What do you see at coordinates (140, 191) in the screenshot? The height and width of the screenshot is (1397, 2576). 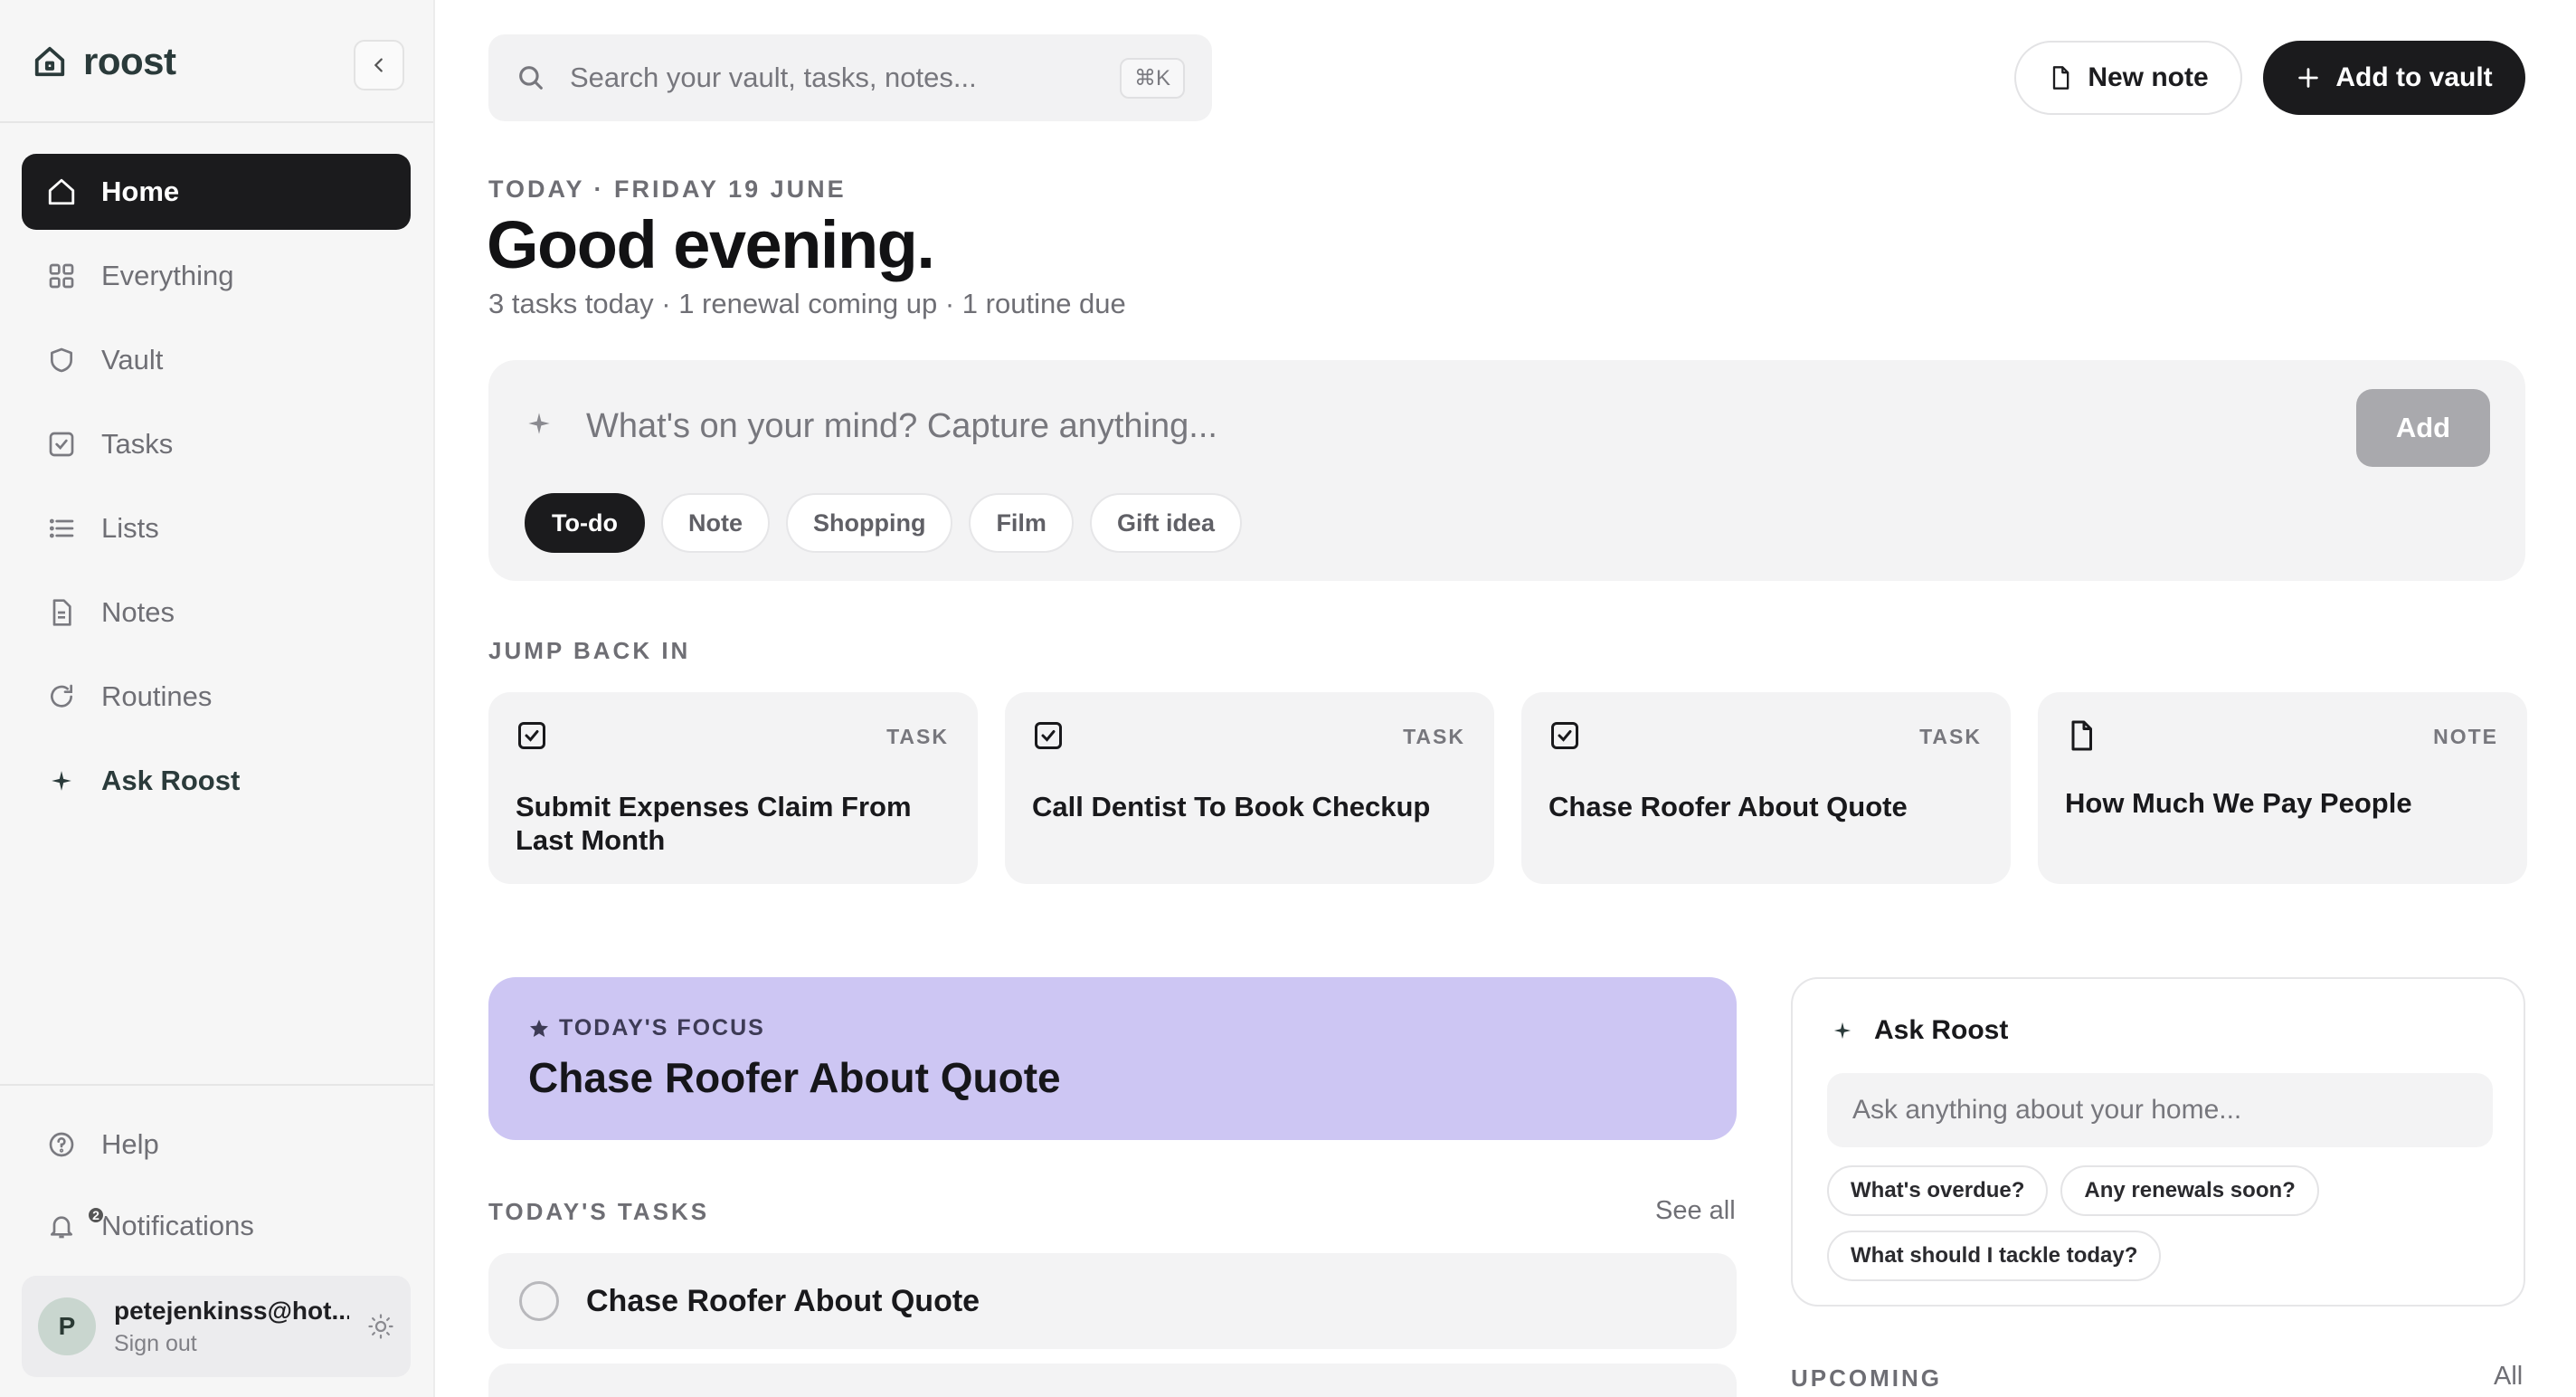 I see `sidebar-item-label: Home` at bounding box center [140, 191].